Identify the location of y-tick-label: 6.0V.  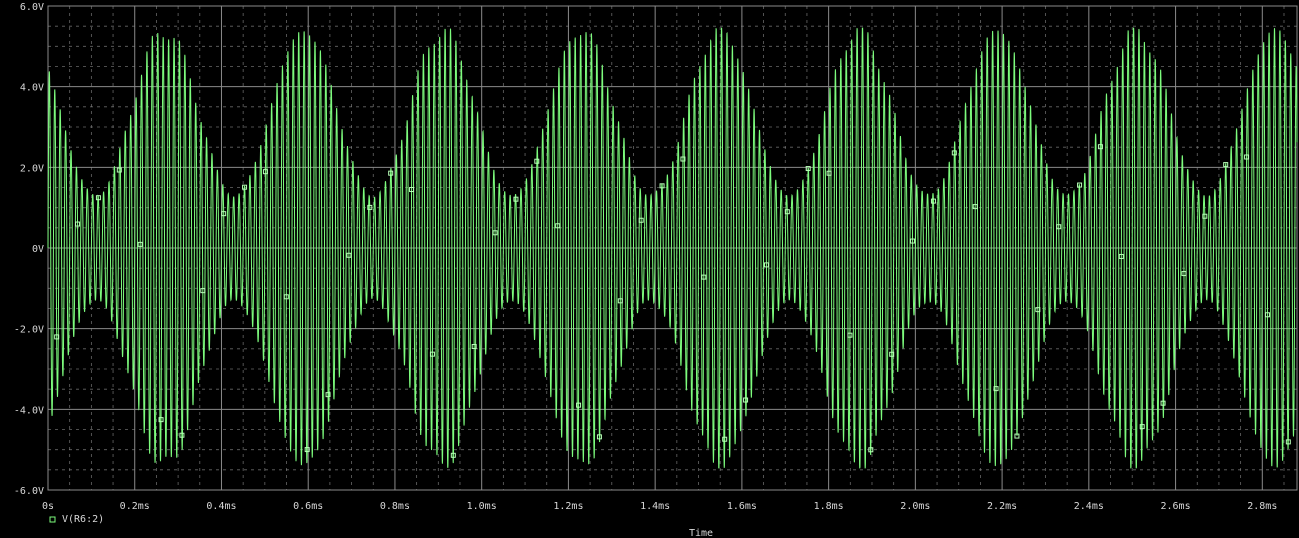
(32, 7).